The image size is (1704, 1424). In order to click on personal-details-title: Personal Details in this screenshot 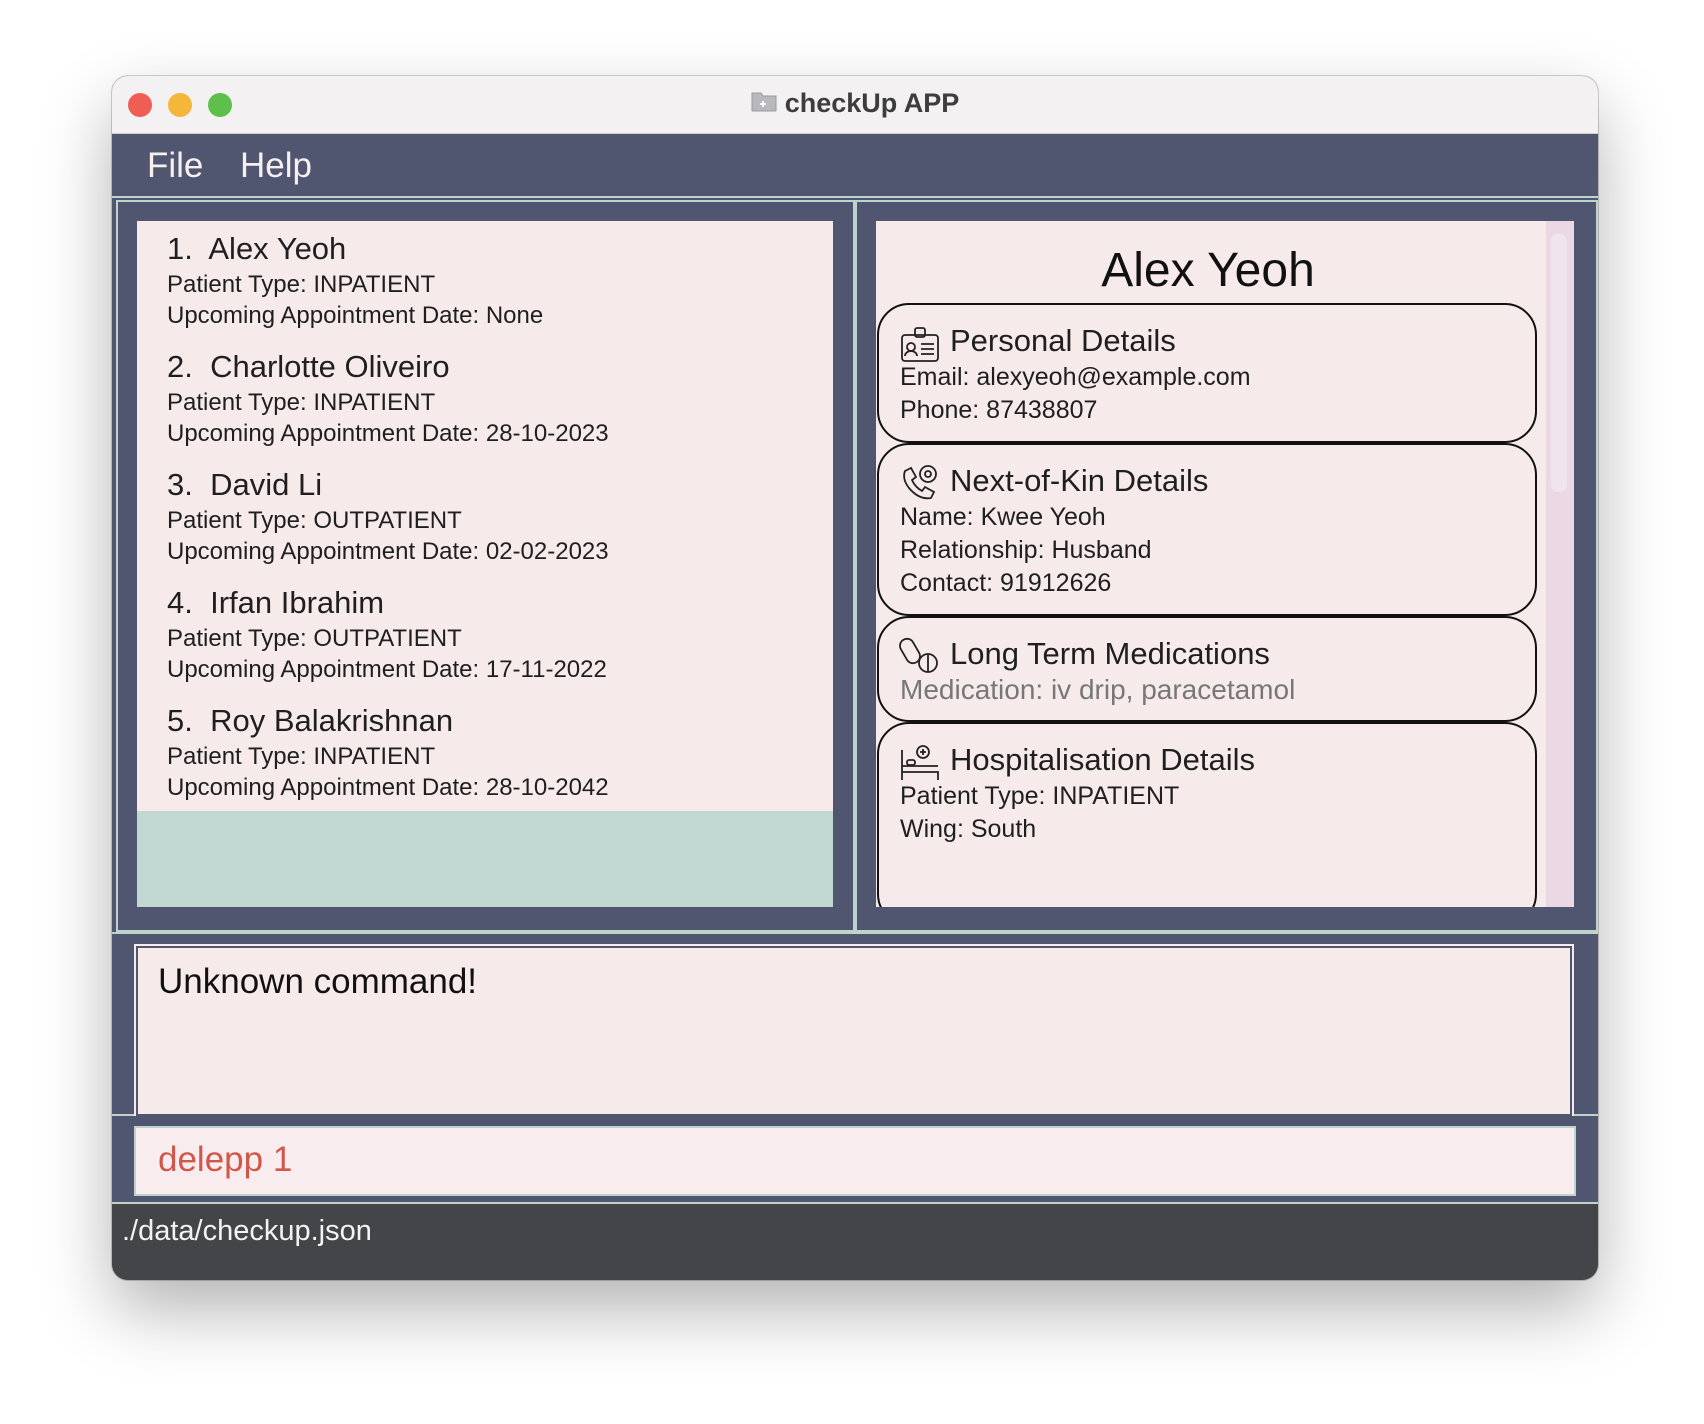, I will do `click(1063, 340)`.